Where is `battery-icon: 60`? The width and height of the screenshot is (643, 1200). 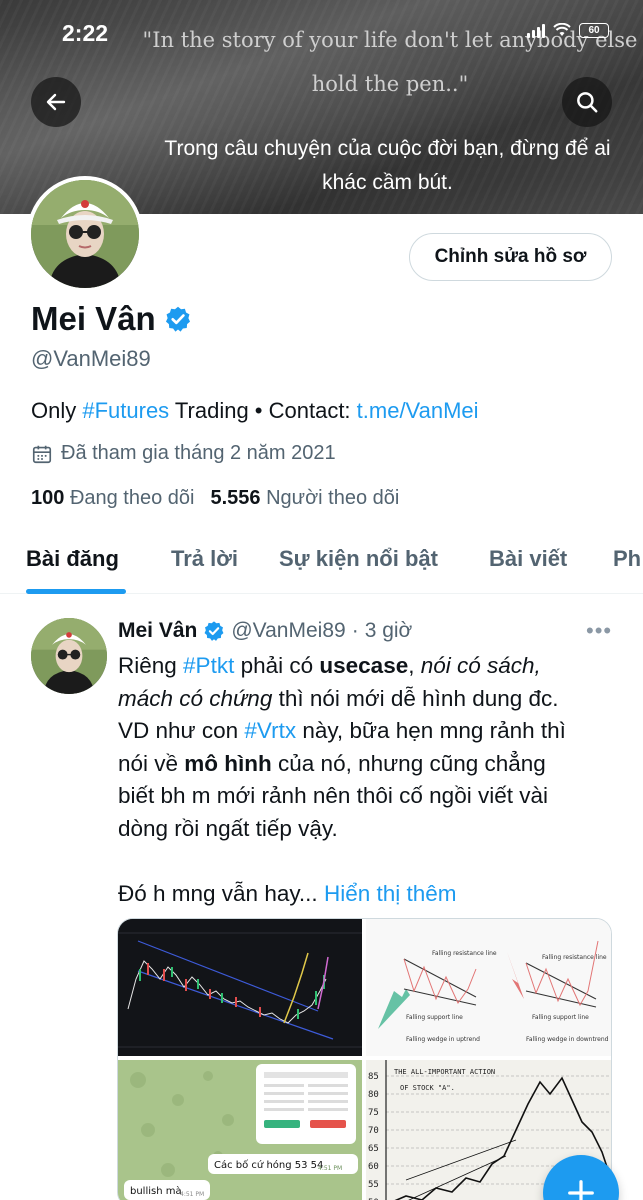 battery-icon: 60 is located at coordinates (594, 30).